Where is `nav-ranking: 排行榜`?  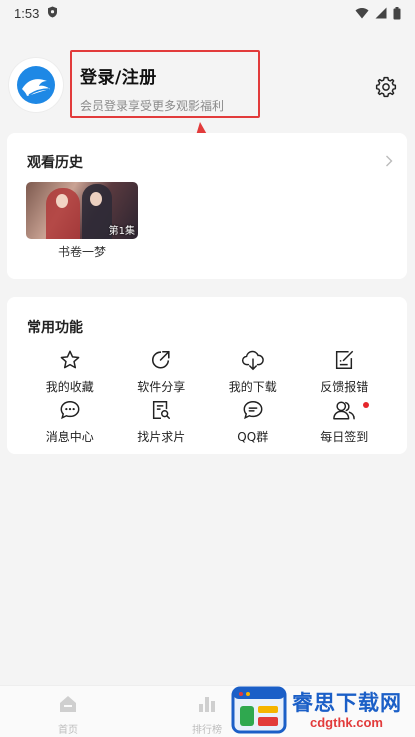 nav-ranking: 排行榜 is located at coordinates (207, 715).